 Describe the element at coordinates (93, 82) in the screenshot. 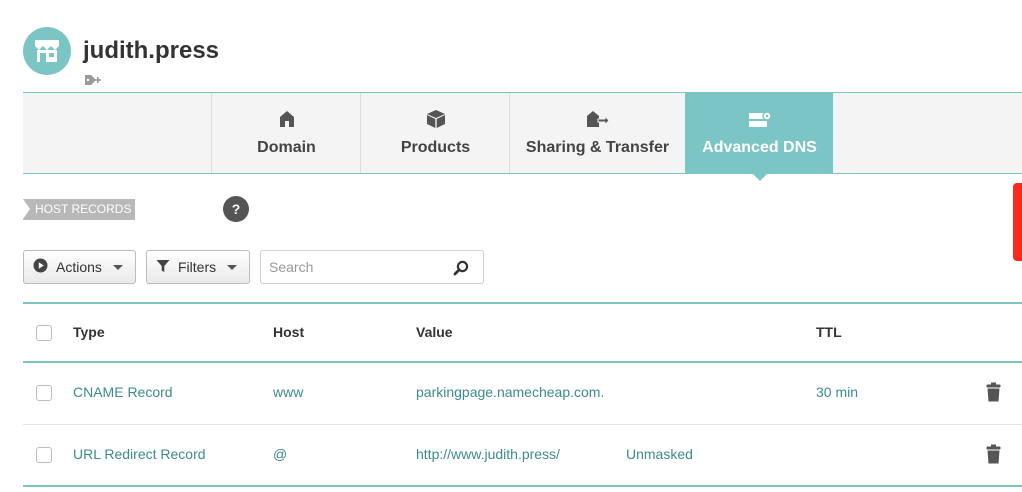

I see `tag-add-icon` at that location.